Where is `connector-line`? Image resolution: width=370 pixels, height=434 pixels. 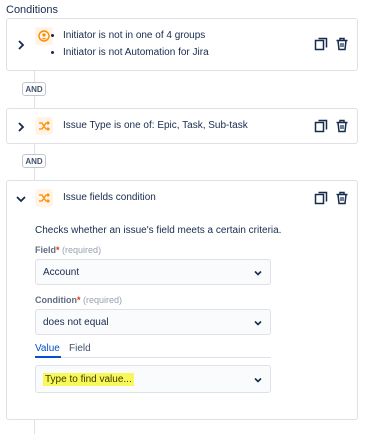 connector-line is located at coordinates (34, 427).